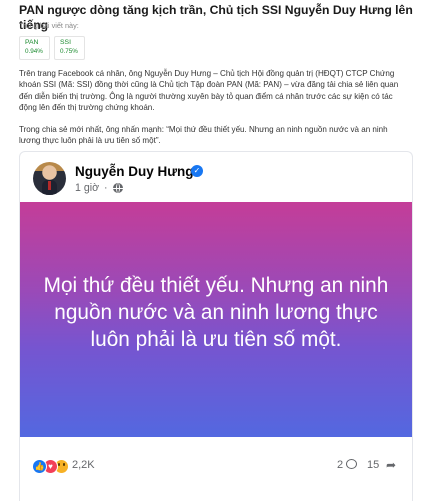 Image resolution: width=423 pixels, height=501 pixels. What do you see at coordinates (216, 177) in the screenshot?
I see `post-header: Nguyễn Duy Hưng ✓ 1 giờ ·` at bounding box center [216, 177].